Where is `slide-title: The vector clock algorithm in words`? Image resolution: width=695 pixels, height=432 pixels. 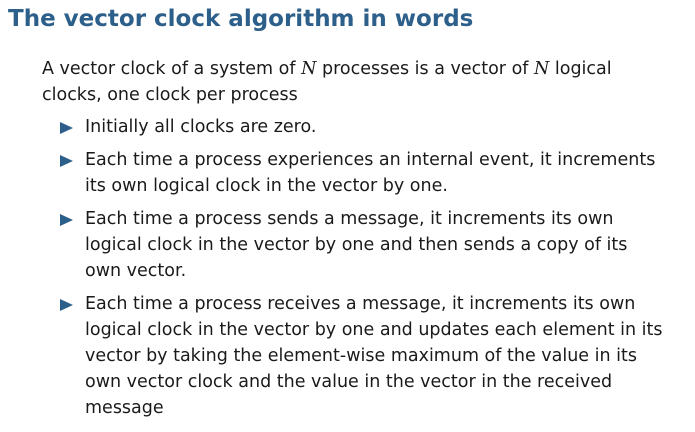
slide-title: The vector clock algorithm in words is located at coordinates (241, 19).